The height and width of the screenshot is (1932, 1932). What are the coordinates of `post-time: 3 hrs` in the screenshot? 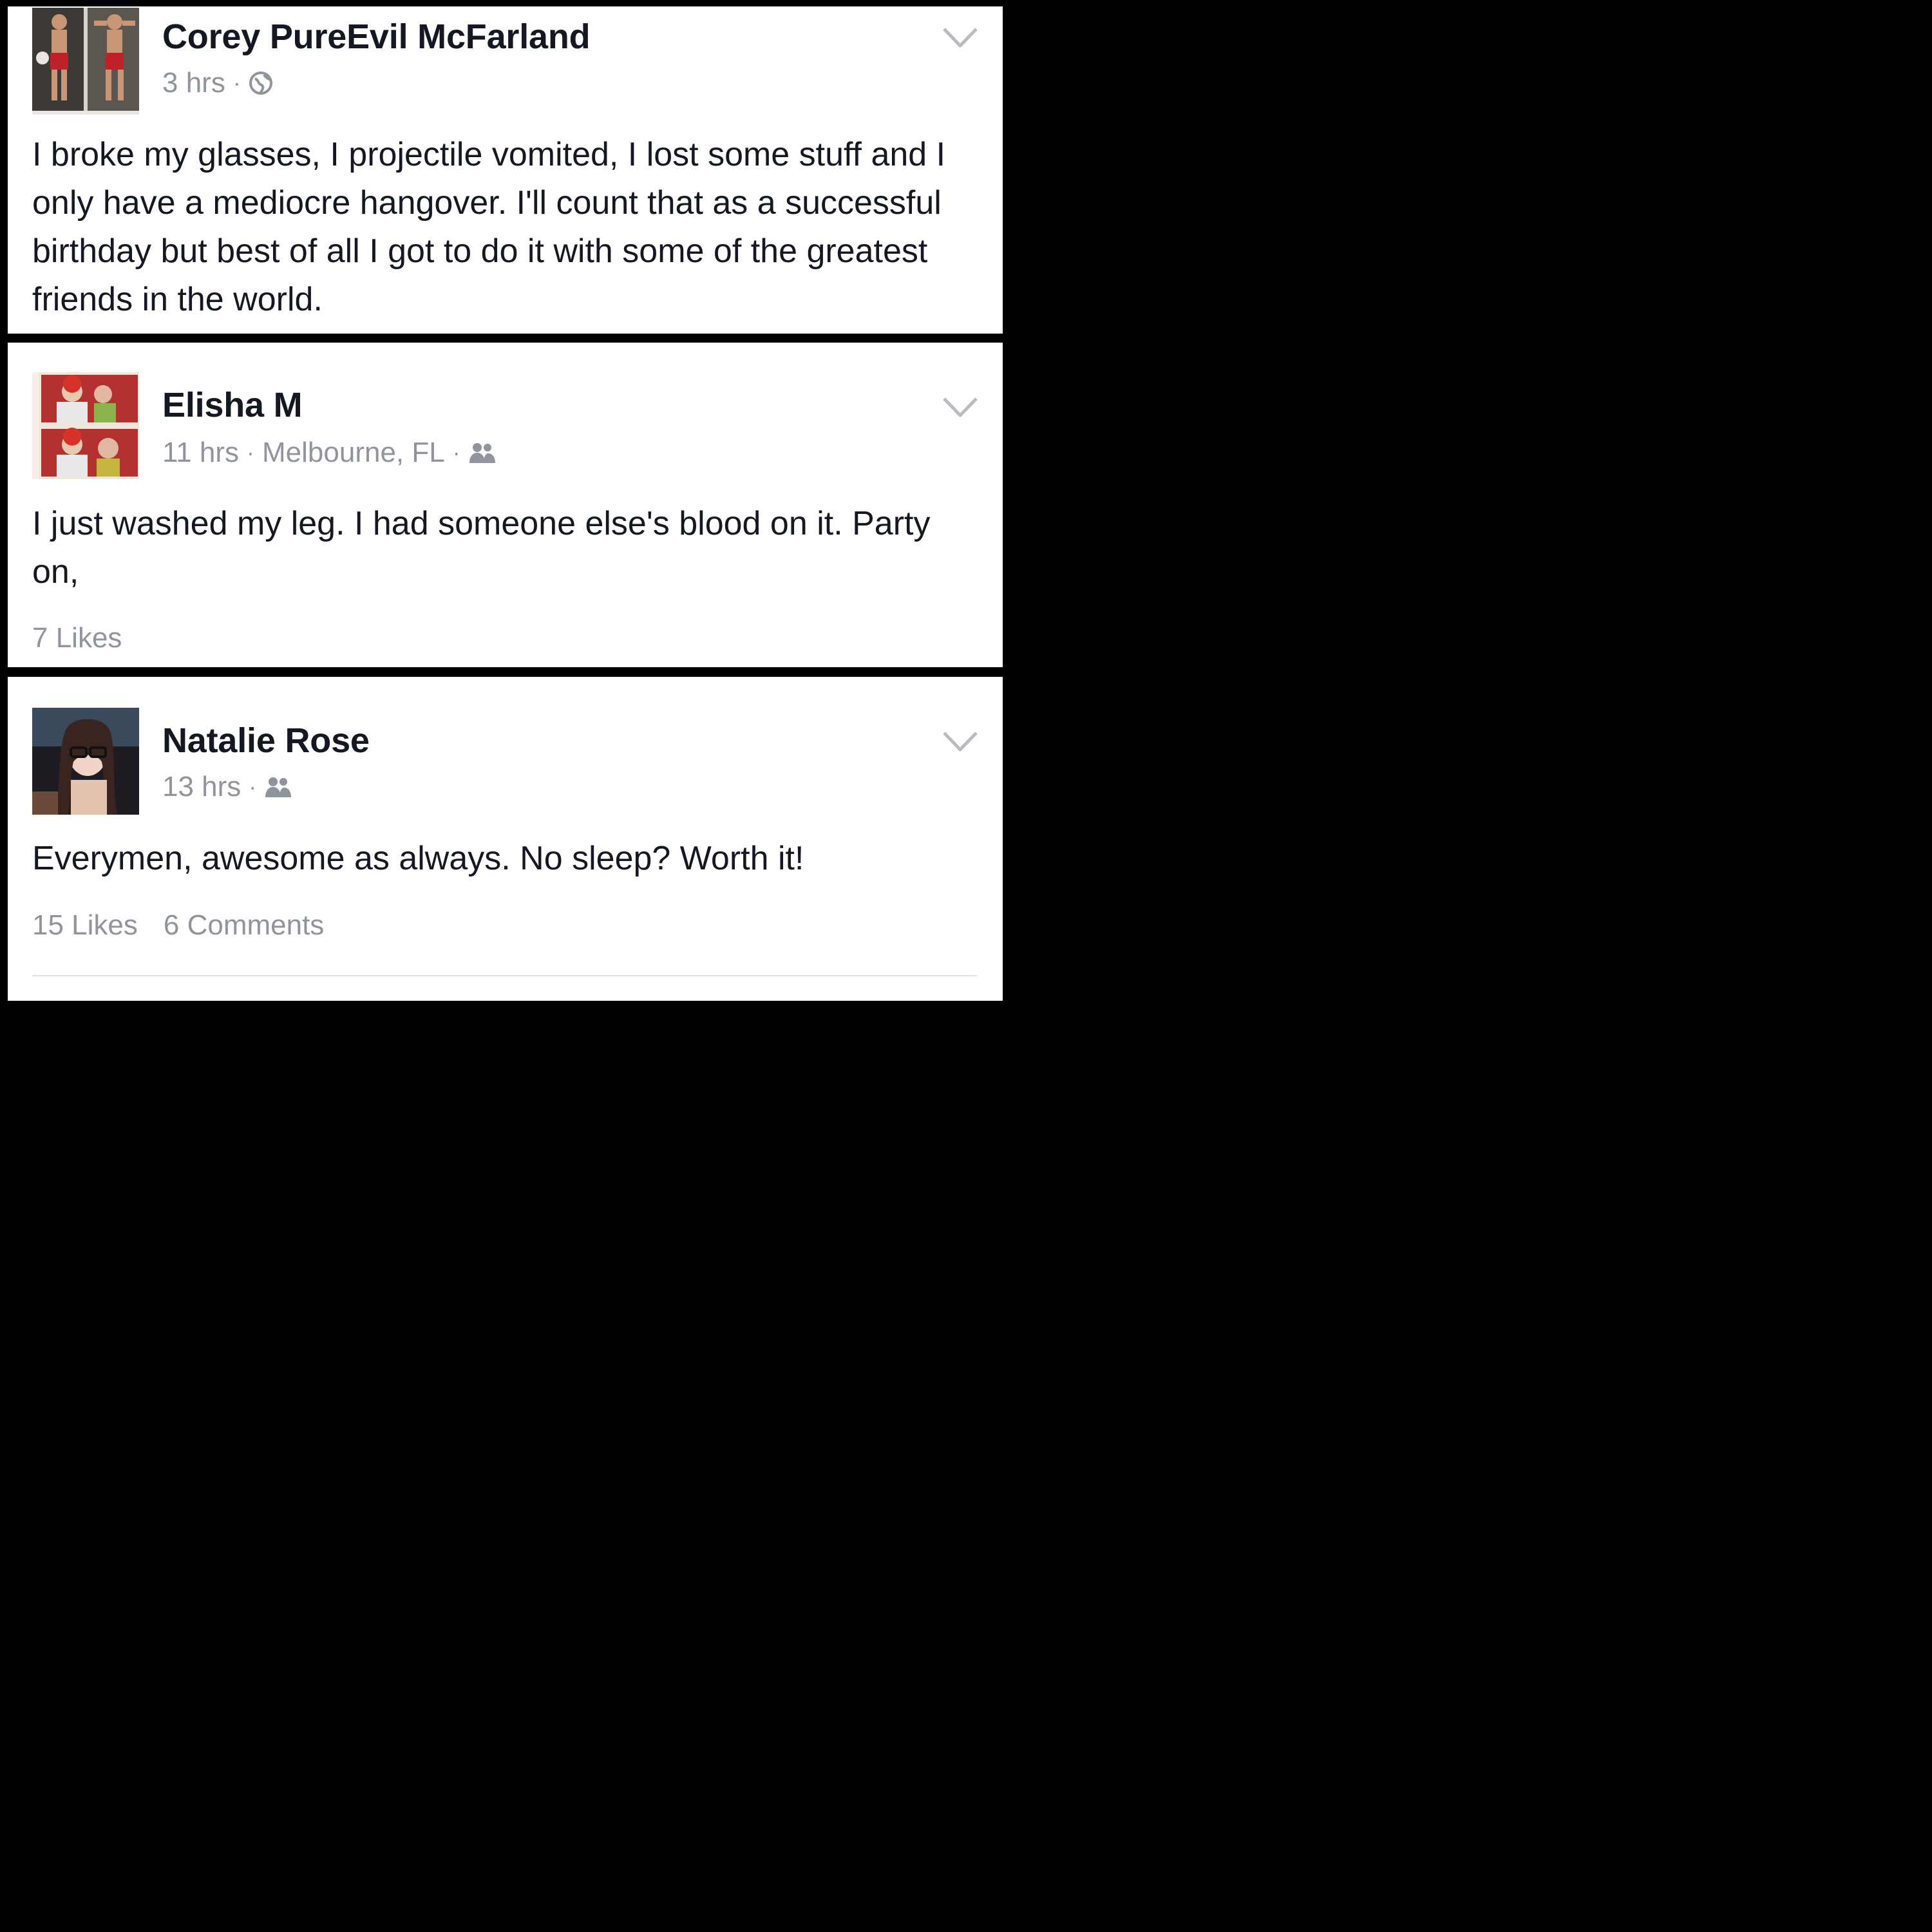 It's located at (193, 83).